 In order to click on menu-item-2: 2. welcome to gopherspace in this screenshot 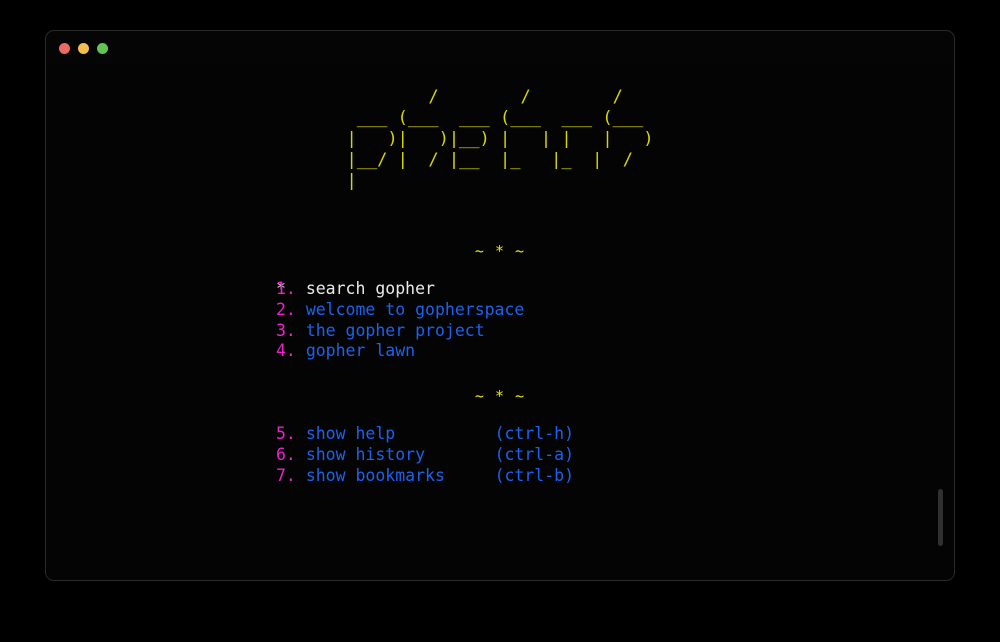, I will do `click(500, 310)`.